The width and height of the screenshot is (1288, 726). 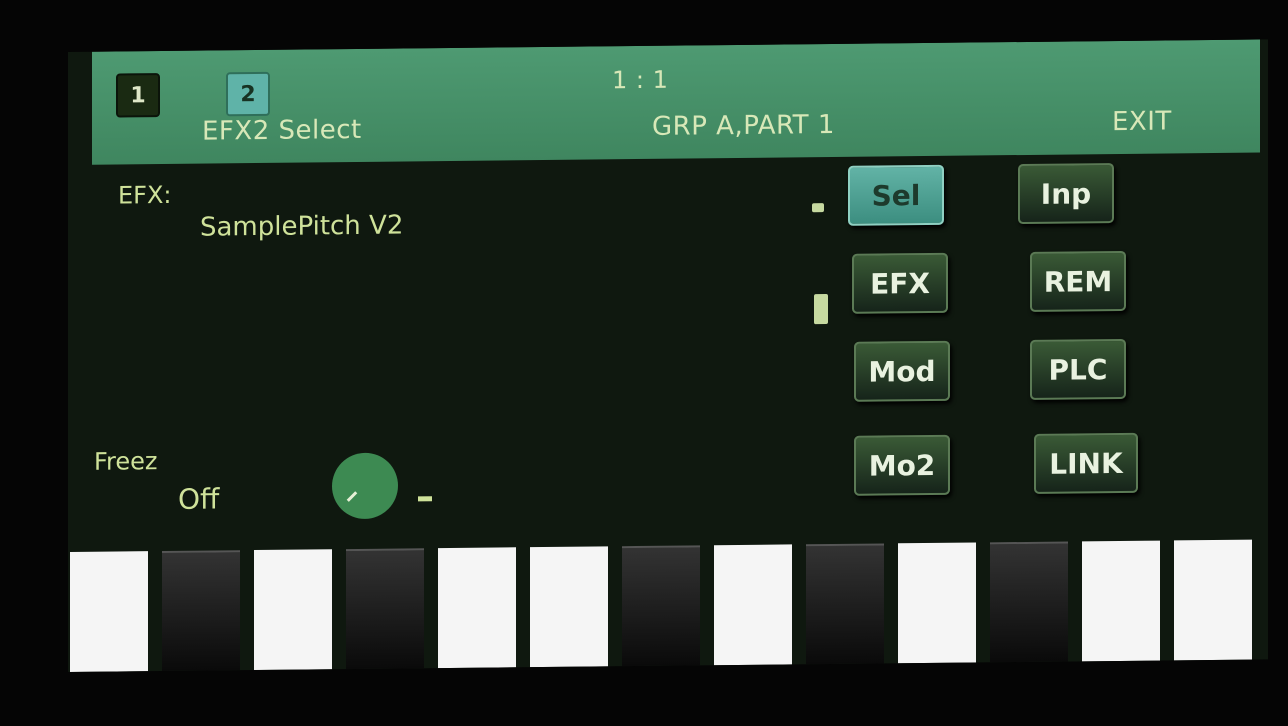 What do you see at coordinates (425, 499) in the screenshot?
I see `knob-dash` at bounding box center [425, 499].